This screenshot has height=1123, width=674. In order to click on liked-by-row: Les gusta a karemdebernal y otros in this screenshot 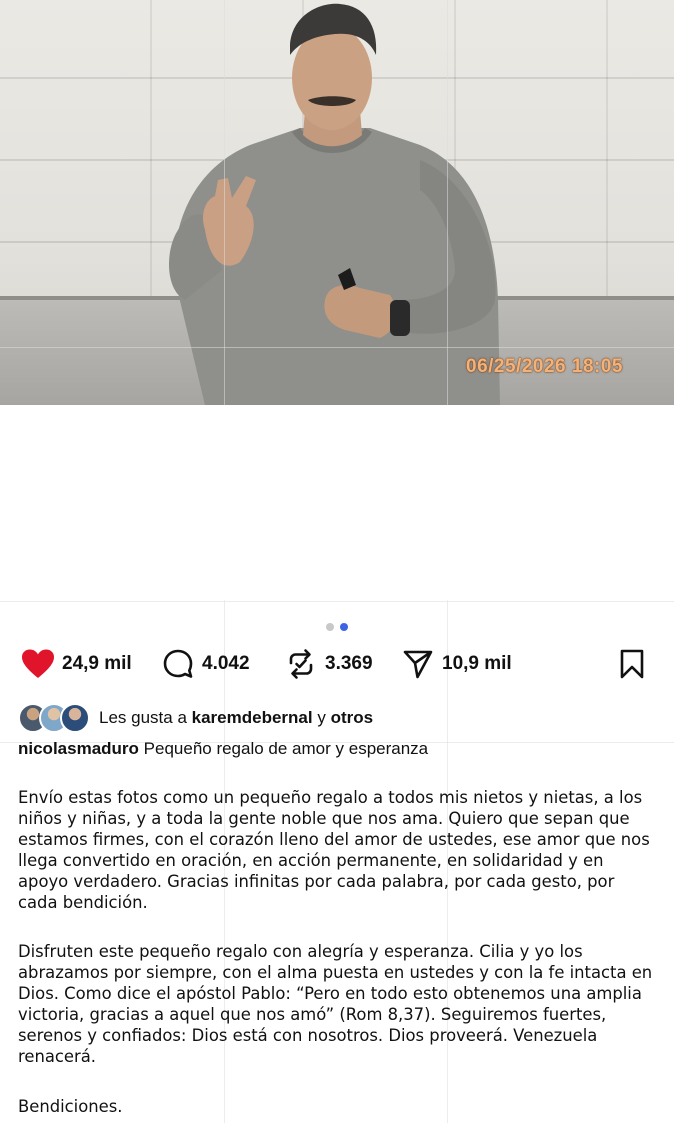, I will do `click(195, 718)`.